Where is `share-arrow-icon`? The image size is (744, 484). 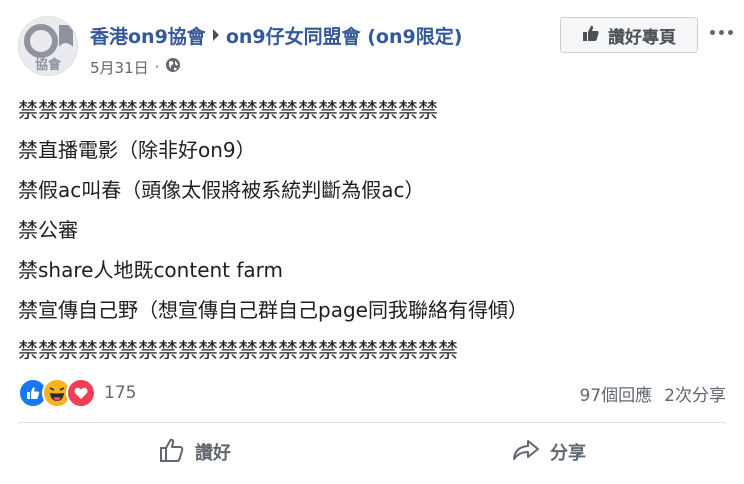
share-arrow-icon is located at coordinates (526, 452).